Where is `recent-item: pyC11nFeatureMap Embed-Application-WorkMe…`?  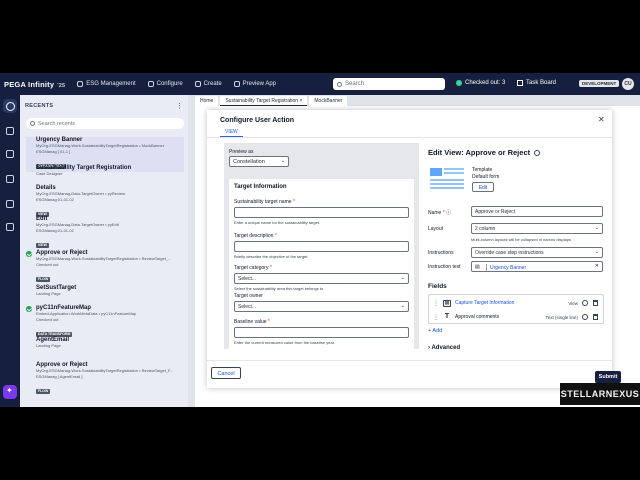
recent-item: pyC11nFeatureMap Embed-Application-WorkMe… is located at coordinates (105, 322).